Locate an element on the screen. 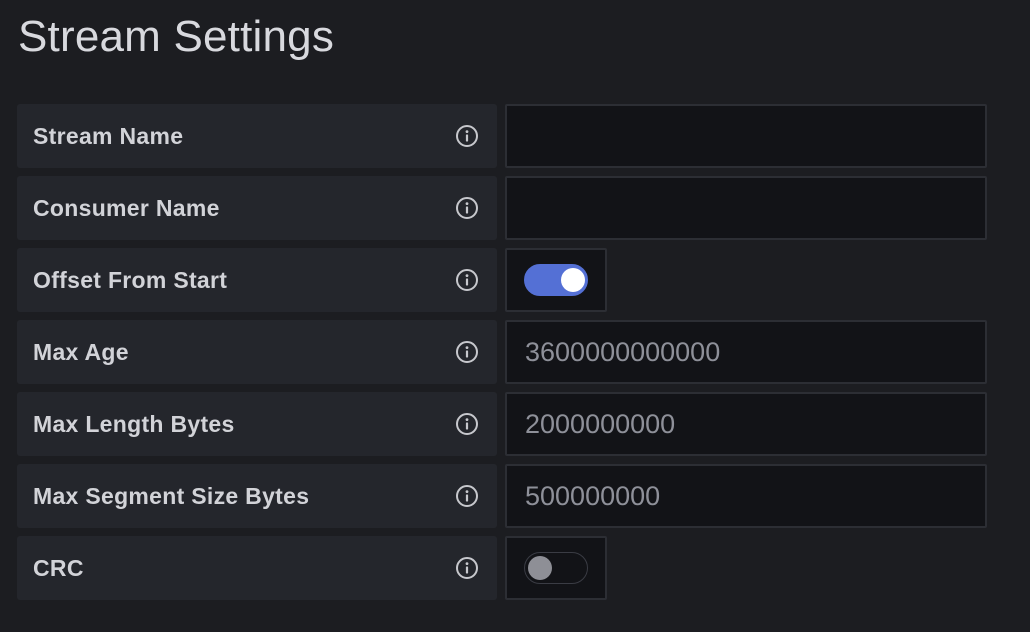  crc-switch-wrapper is located at coordinates (556, 568).